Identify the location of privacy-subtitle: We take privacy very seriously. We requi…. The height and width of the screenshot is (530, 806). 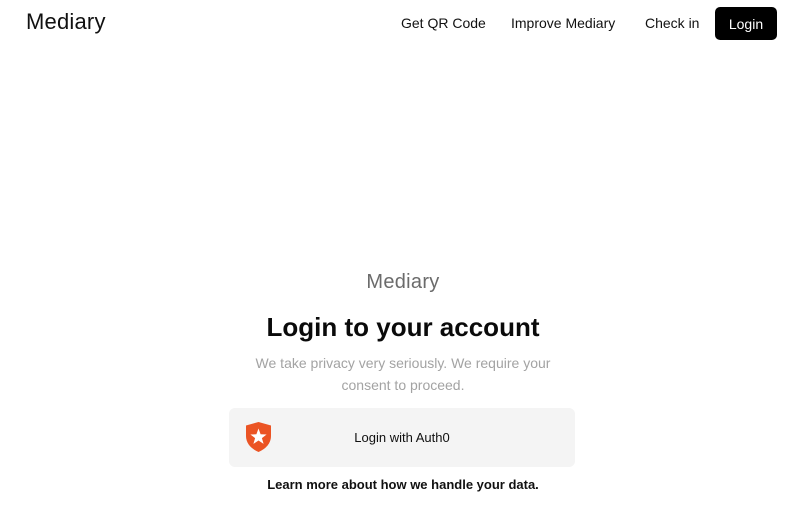
(403, 374).